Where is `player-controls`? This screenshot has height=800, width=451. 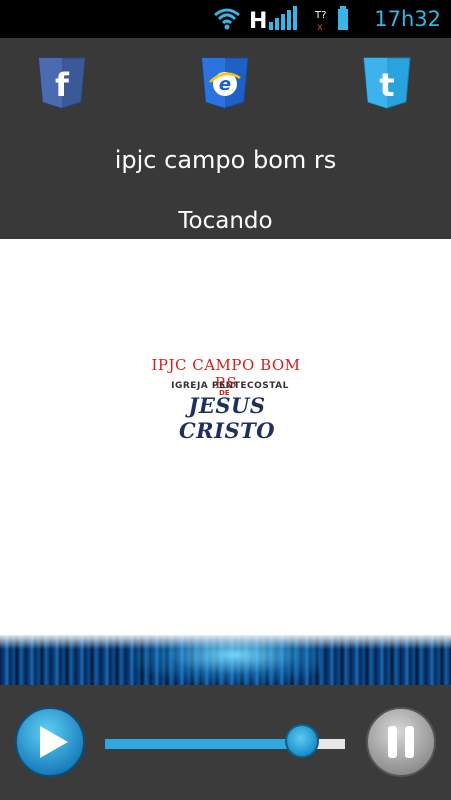
player-controls is located at coordinates (225, 742).